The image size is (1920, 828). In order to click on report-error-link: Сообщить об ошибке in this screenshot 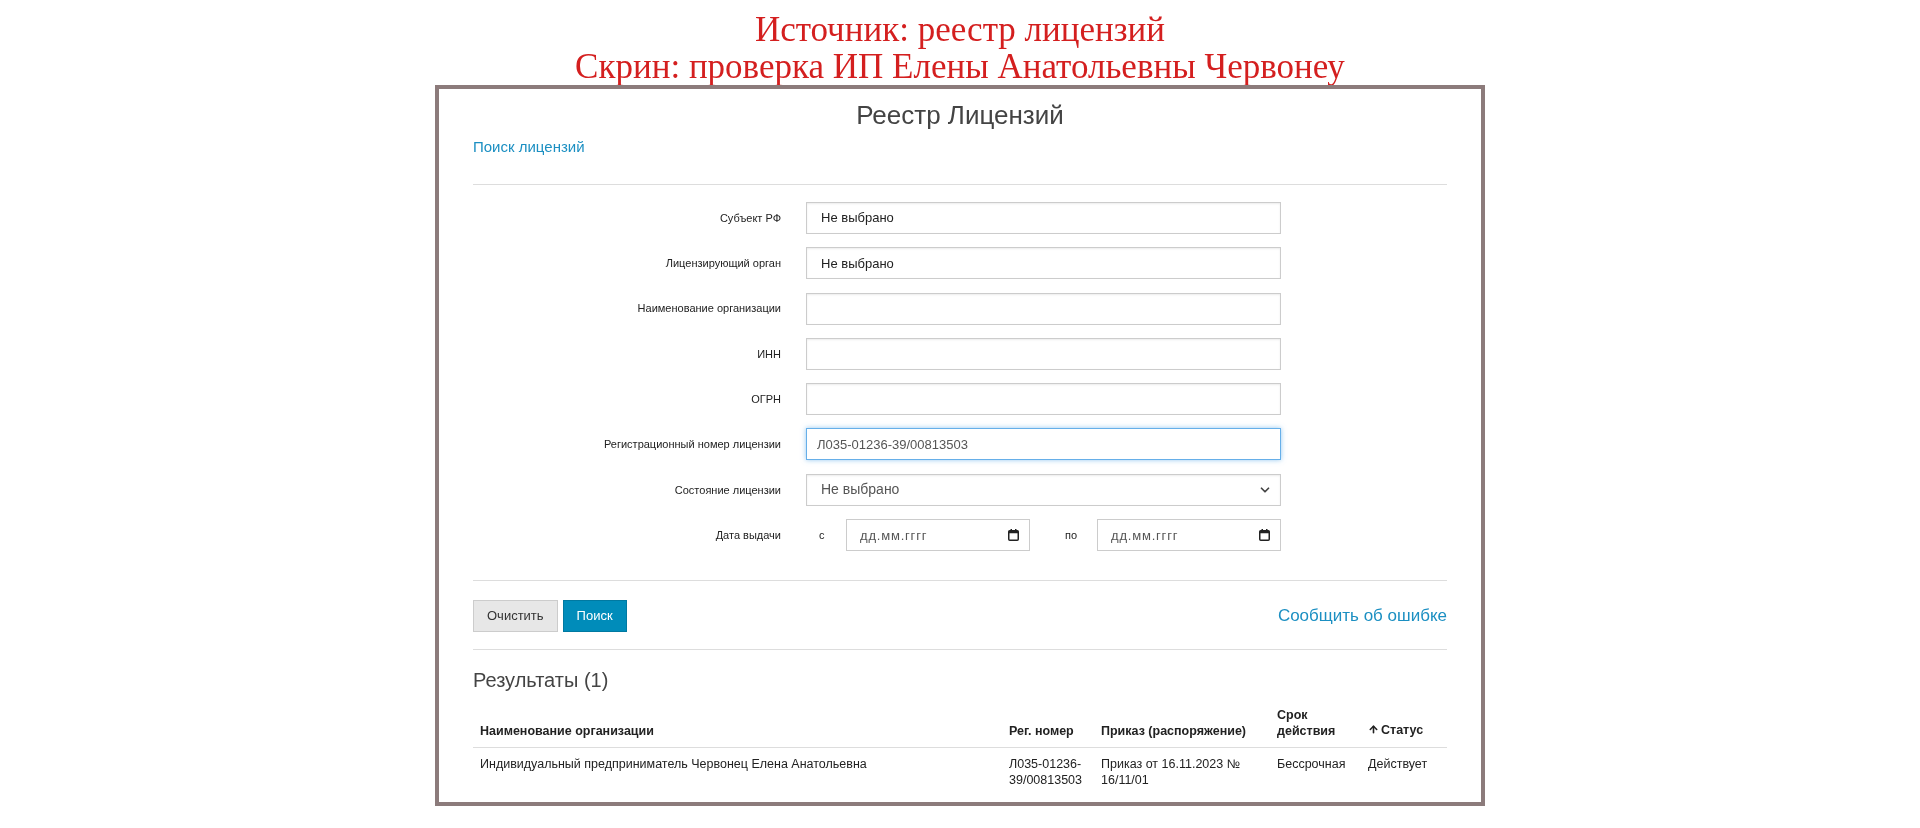, I will do `click(1362, 616)`.